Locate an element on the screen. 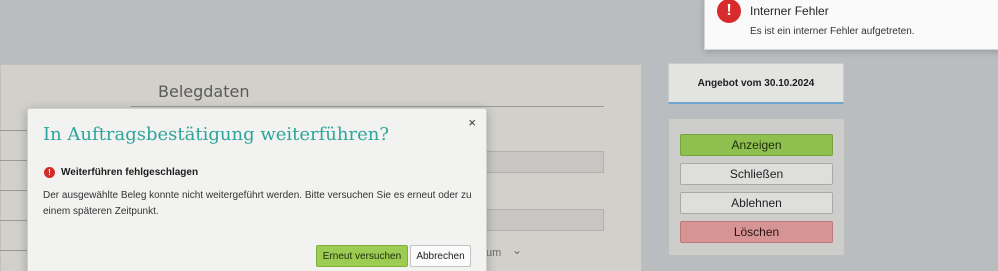 The width and height of the screenshot is (998, 271). actions-panel: Anzeigen Schließen Ablehnen Löschen is located at coordinates (756, 187).